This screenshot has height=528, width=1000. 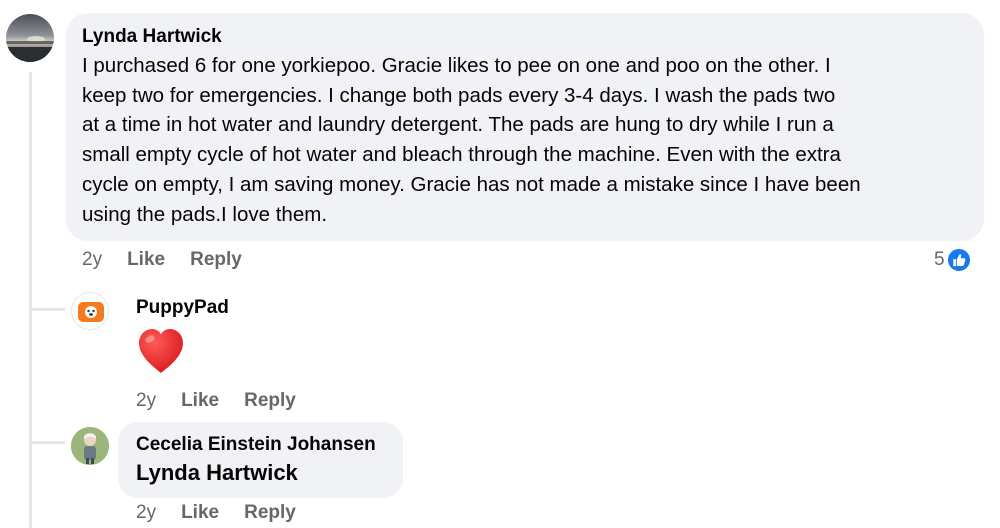 What do you see at coordinates (182, 308) in the screenshot?
I see `reply-author: PuppyPad` at bounding box center [182, 308].